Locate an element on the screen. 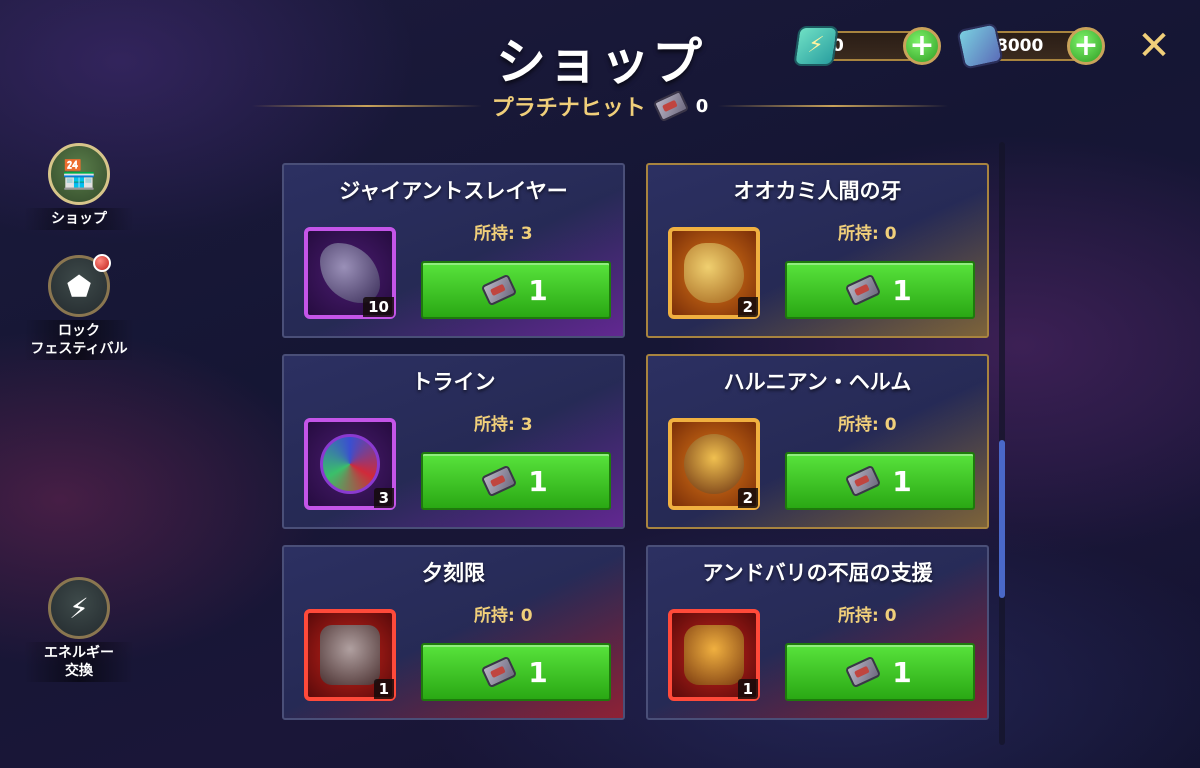 The image size is (1200, 768). energy-icon is located at coordinates (816, 46).